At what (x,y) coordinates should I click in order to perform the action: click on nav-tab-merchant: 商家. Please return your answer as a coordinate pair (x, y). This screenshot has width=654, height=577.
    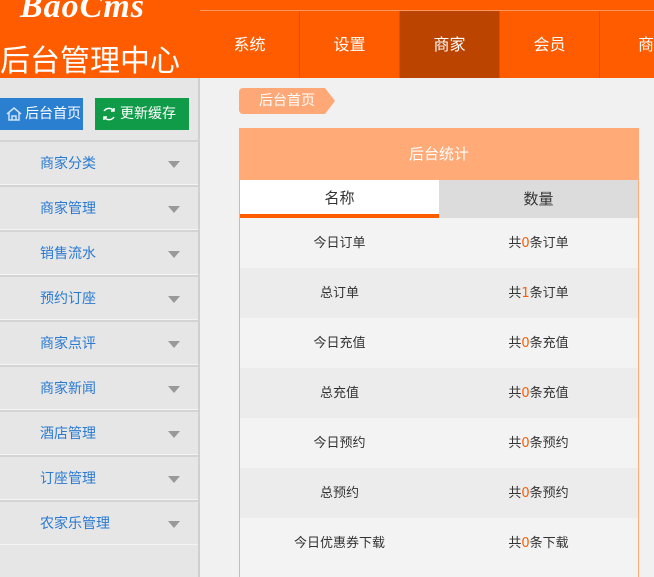
    Looking at the image, I should click on (450, 44).